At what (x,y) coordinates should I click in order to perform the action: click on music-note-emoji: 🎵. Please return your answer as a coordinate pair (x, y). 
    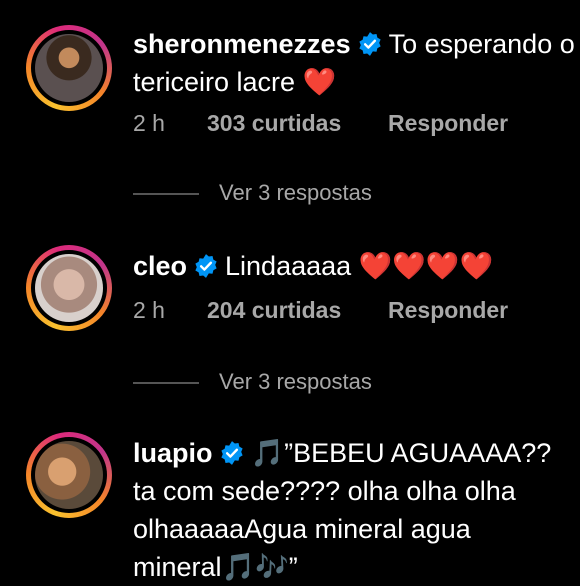
    Looking at the image, I should click on (267, 453).